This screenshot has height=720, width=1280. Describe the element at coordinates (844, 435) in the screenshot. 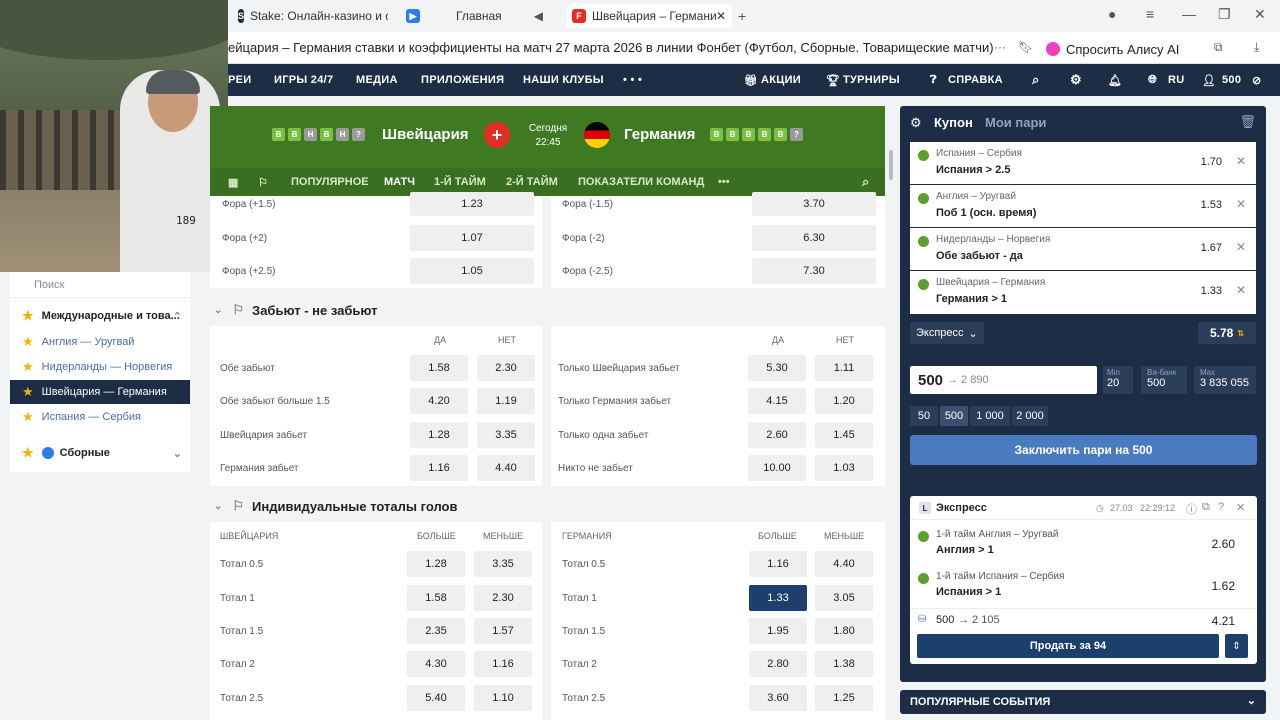

I see `odd-button: 1.45` at that location.